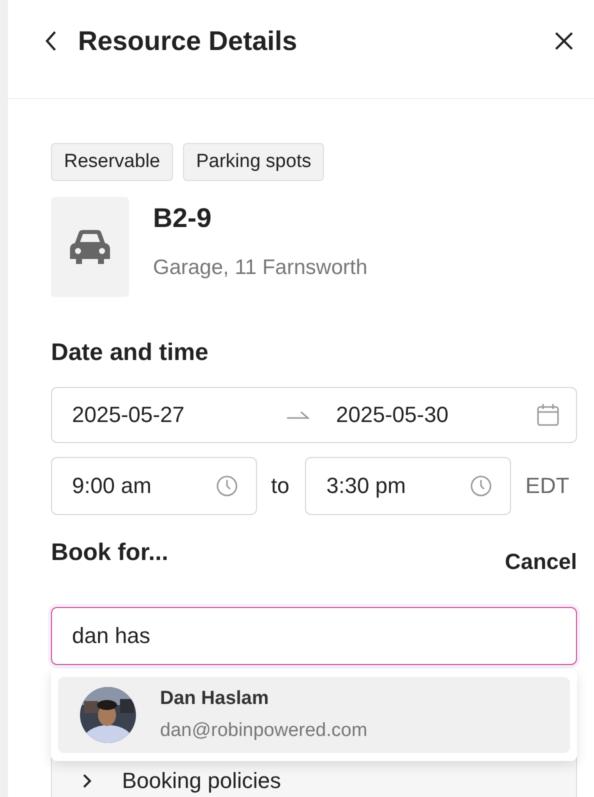 The height and width of the screenshot is (797, 594). I want to click on car-icon, so click(90, 247).